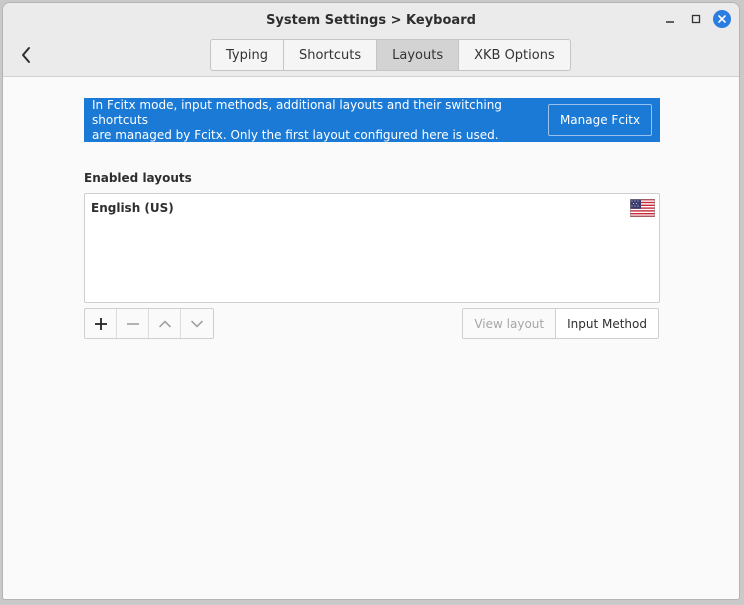 The width and height of the screenshot is (744, 605). I want to click on remove-icon, so click(132, 323).